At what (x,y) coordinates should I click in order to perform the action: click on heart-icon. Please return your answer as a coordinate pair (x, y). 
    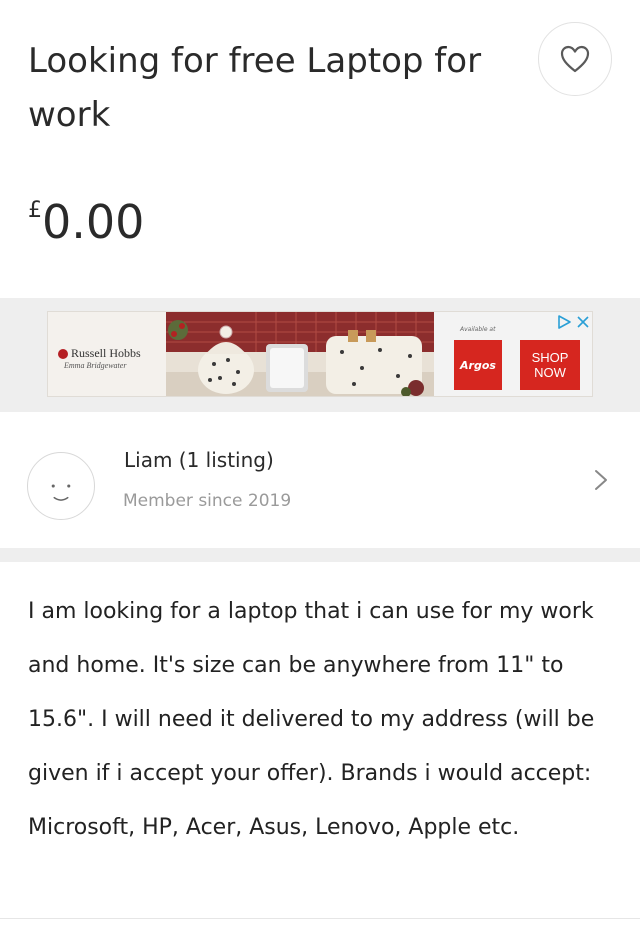
    Looking at the image, I should click on (575, 59).